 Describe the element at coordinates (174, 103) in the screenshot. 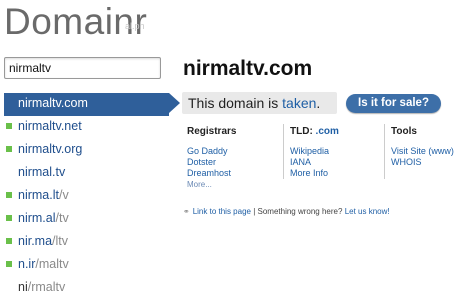

I see `active-arrow-icon` at that location.